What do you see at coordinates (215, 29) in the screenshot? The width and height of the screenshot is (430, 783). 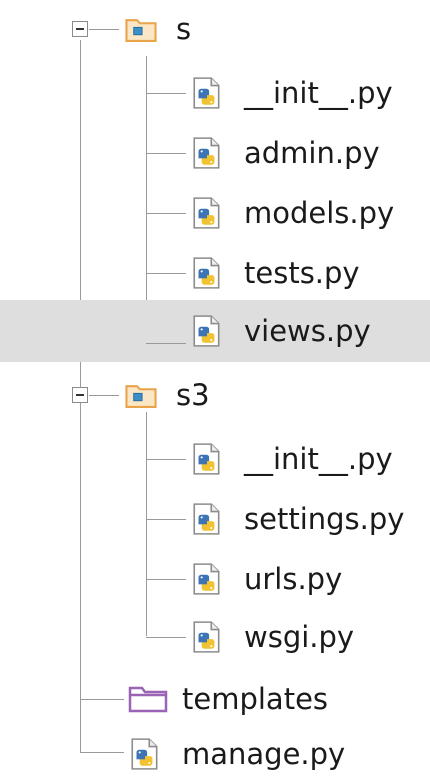 I see `tree-node-package-s: s` at bounding box center [215, 29].